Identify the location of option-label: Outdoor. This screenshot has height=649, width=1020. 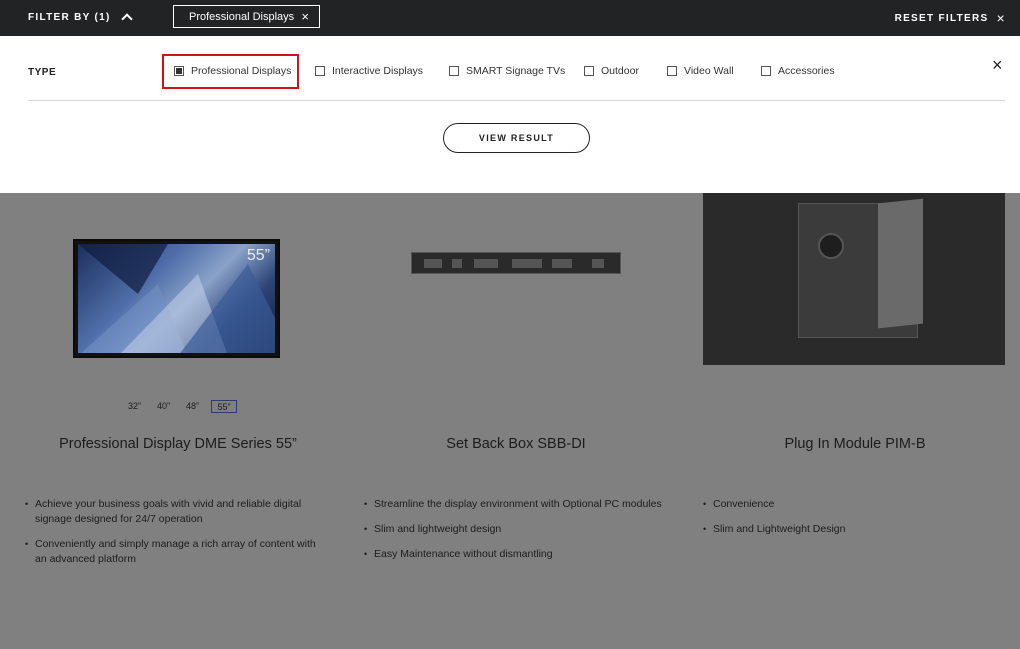
(620, 71).